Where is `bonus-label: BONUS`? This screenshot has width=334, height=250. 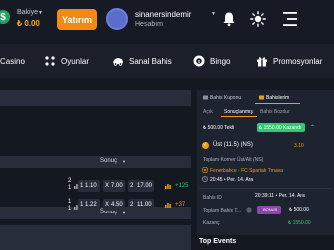 bonus-label: BONUS is located at coordinates (270, 209).